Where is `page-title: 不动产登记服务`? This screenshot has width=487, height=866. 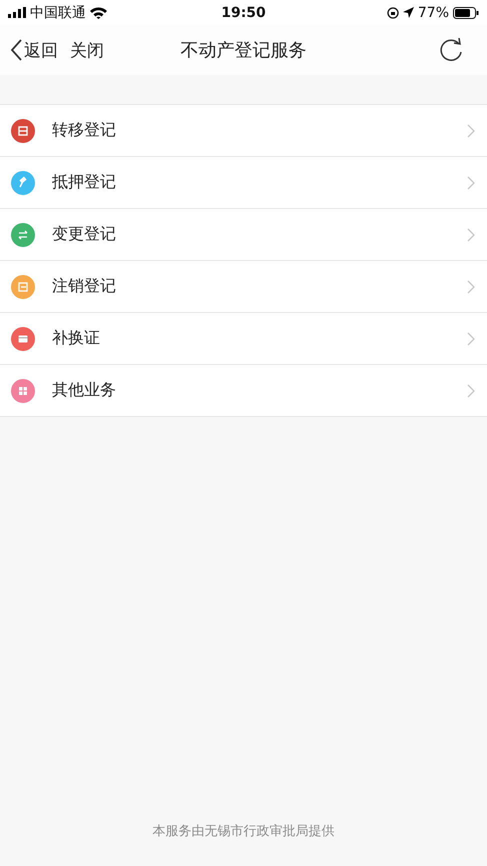
page-title: 不动产登记服务 is located at coordinates (243, 50).